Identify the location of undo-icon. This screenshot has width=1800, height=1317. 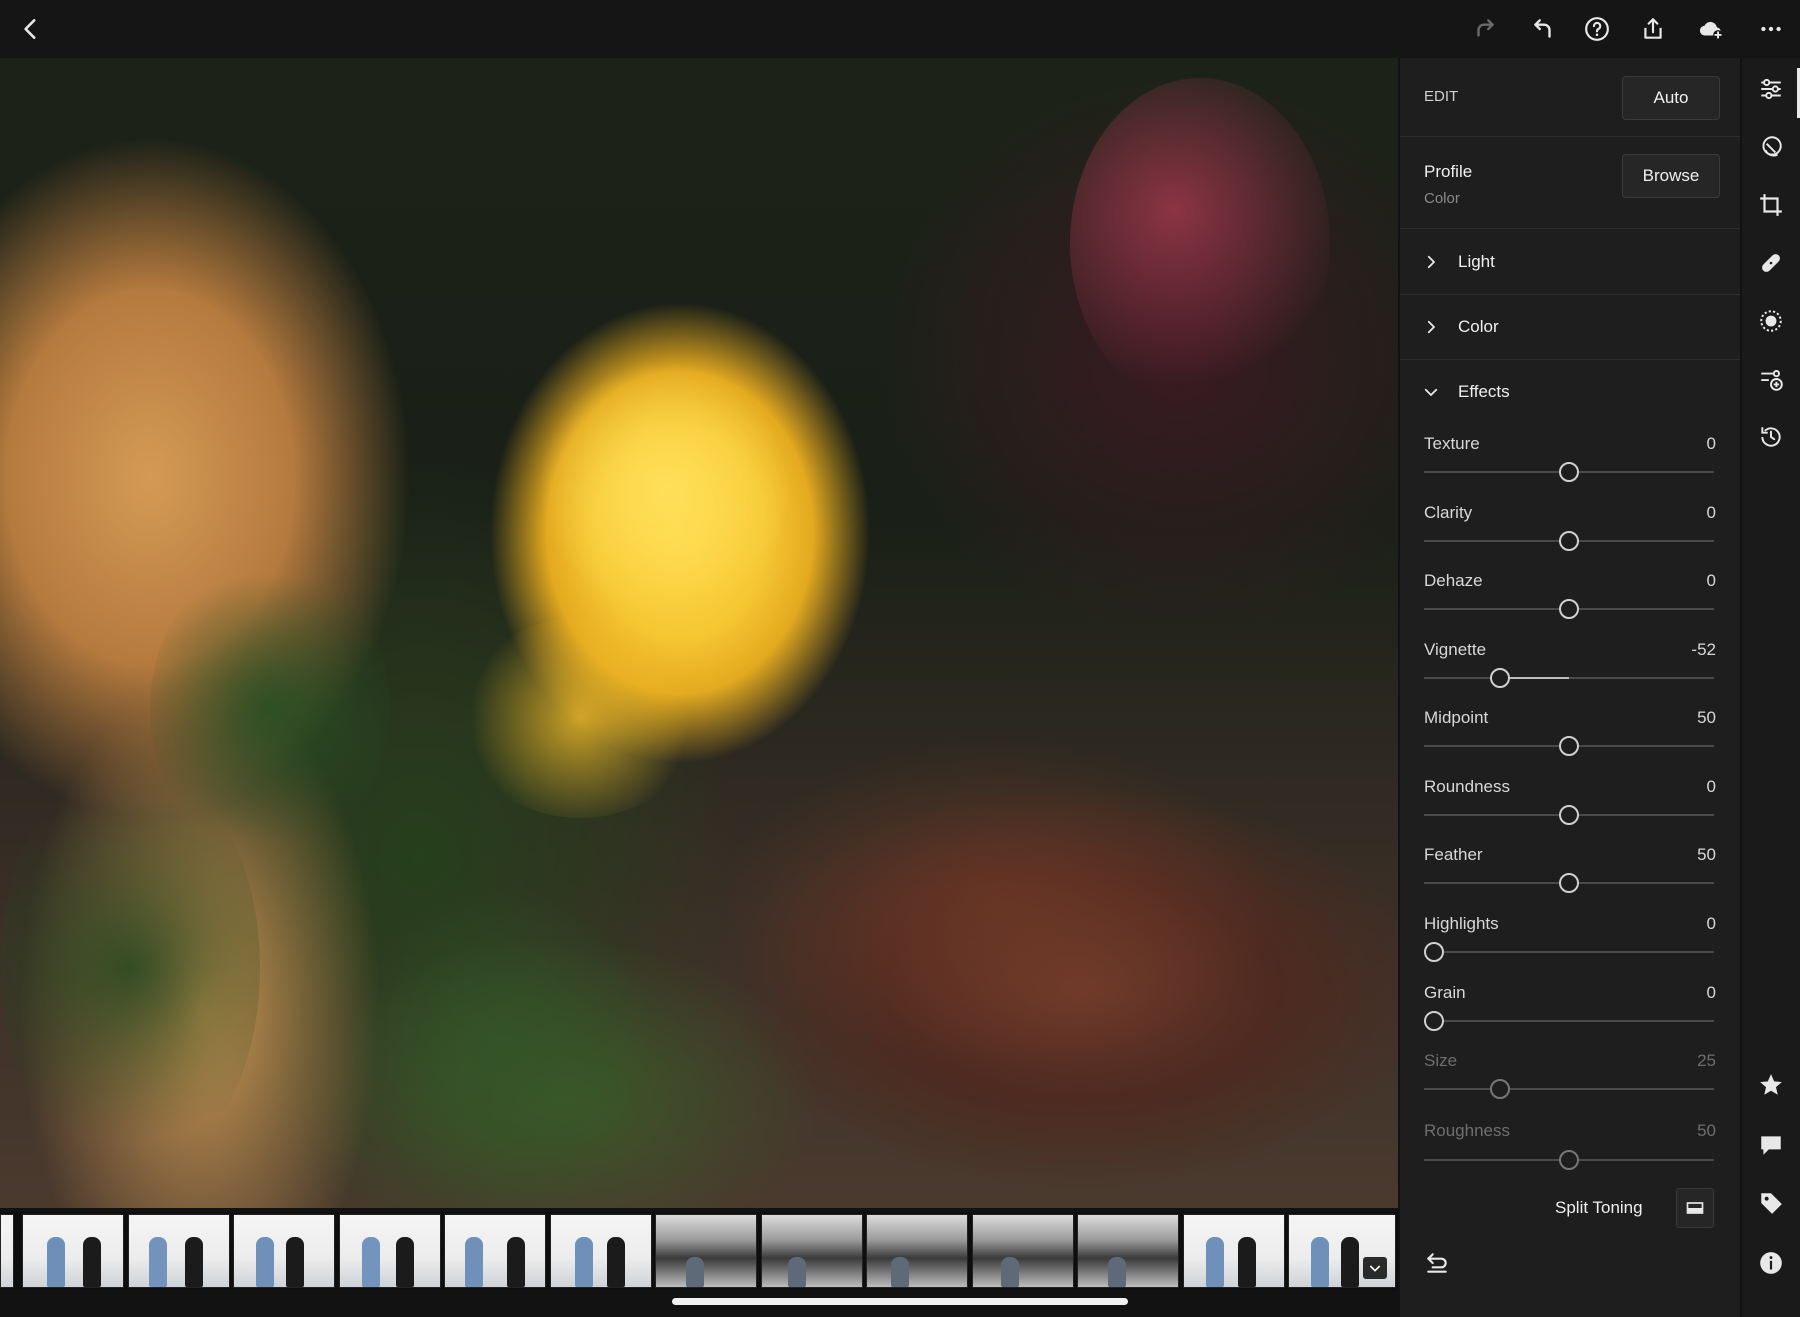
(1543, 29).